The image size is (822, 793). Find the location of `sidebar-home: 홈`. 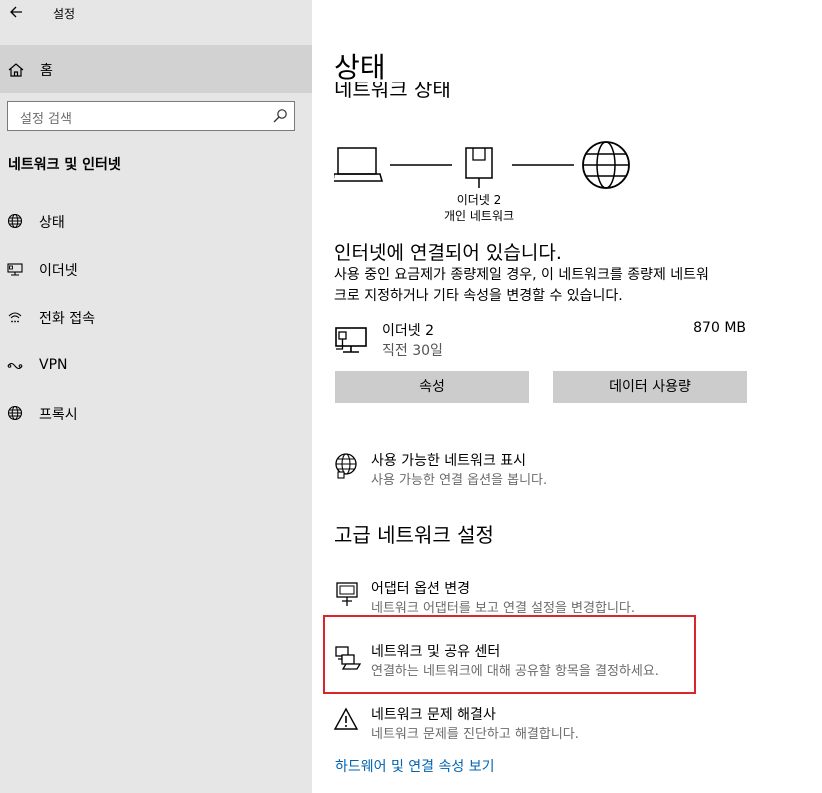

sidebar-home: 홈 is located at coordinates (156, 69).